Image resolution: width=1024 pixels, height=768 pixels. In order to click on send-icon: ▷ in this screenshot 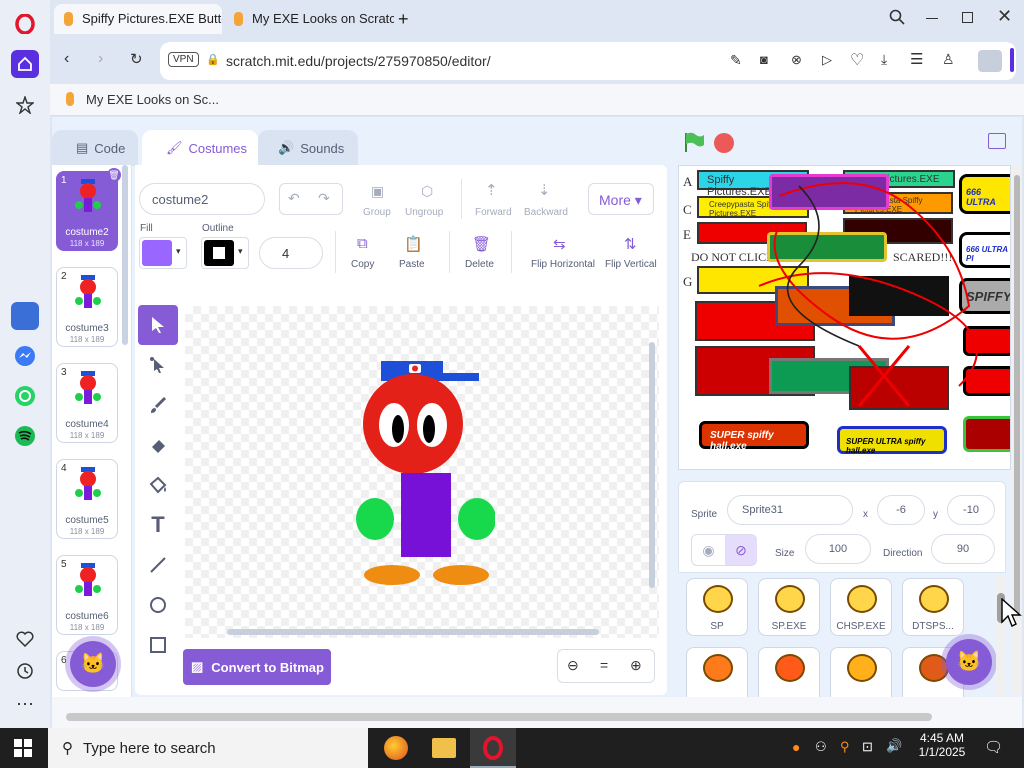, I will do `click(827, 60)`.